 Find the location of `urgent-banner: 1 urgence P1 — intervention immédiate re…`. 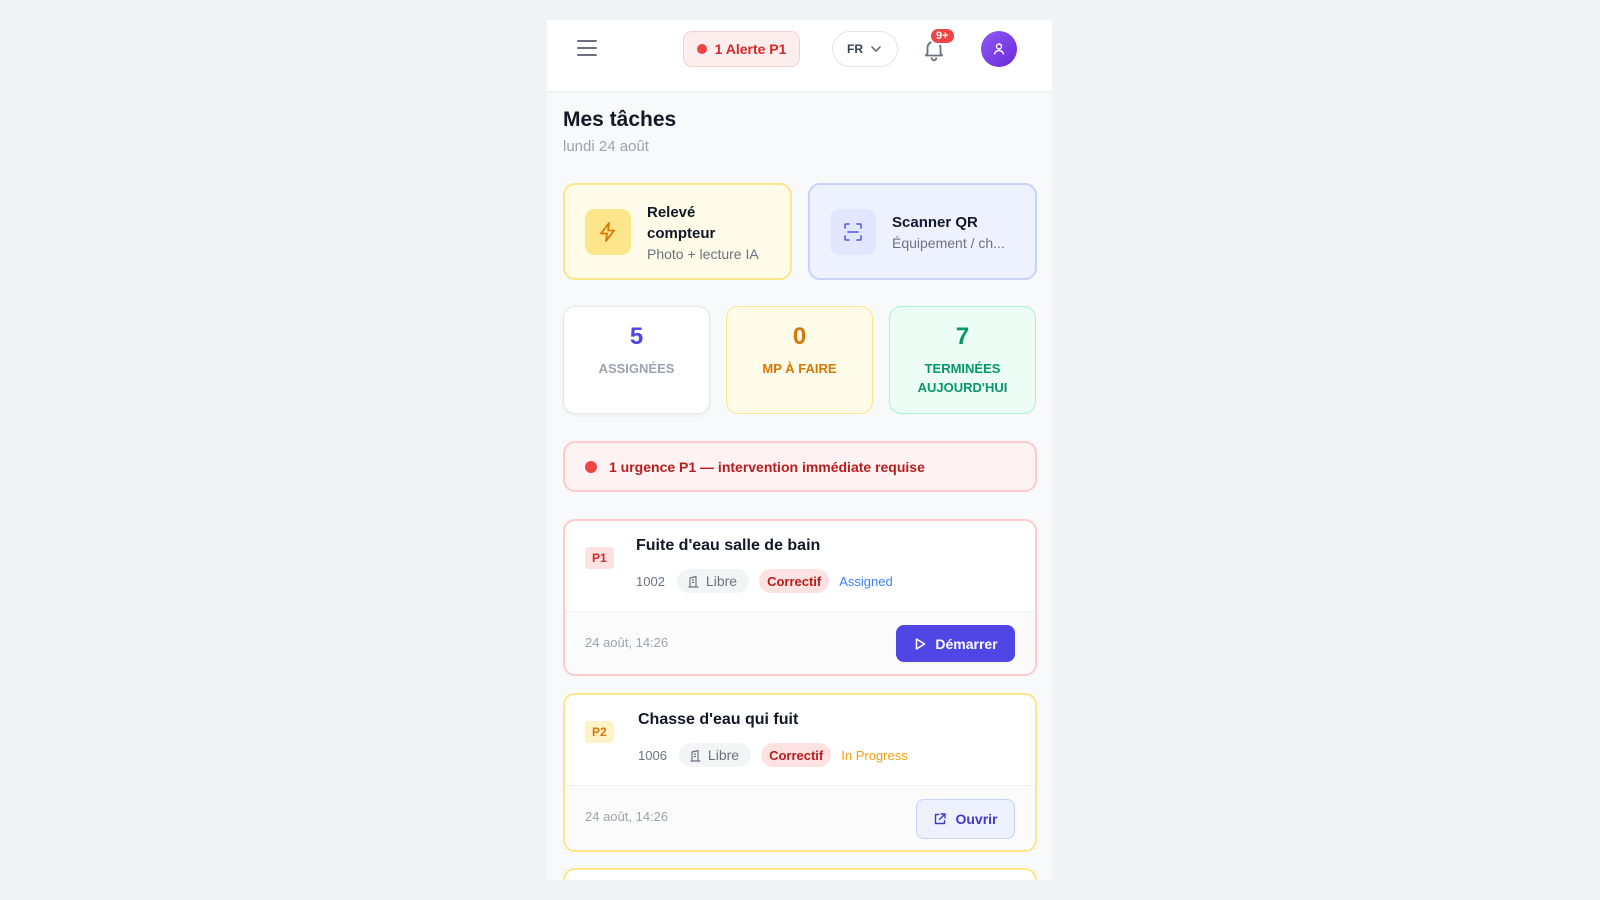

urgent-banner: 1 urgence P1 — intervention immédiate re… is located at coordinates (800, 466).